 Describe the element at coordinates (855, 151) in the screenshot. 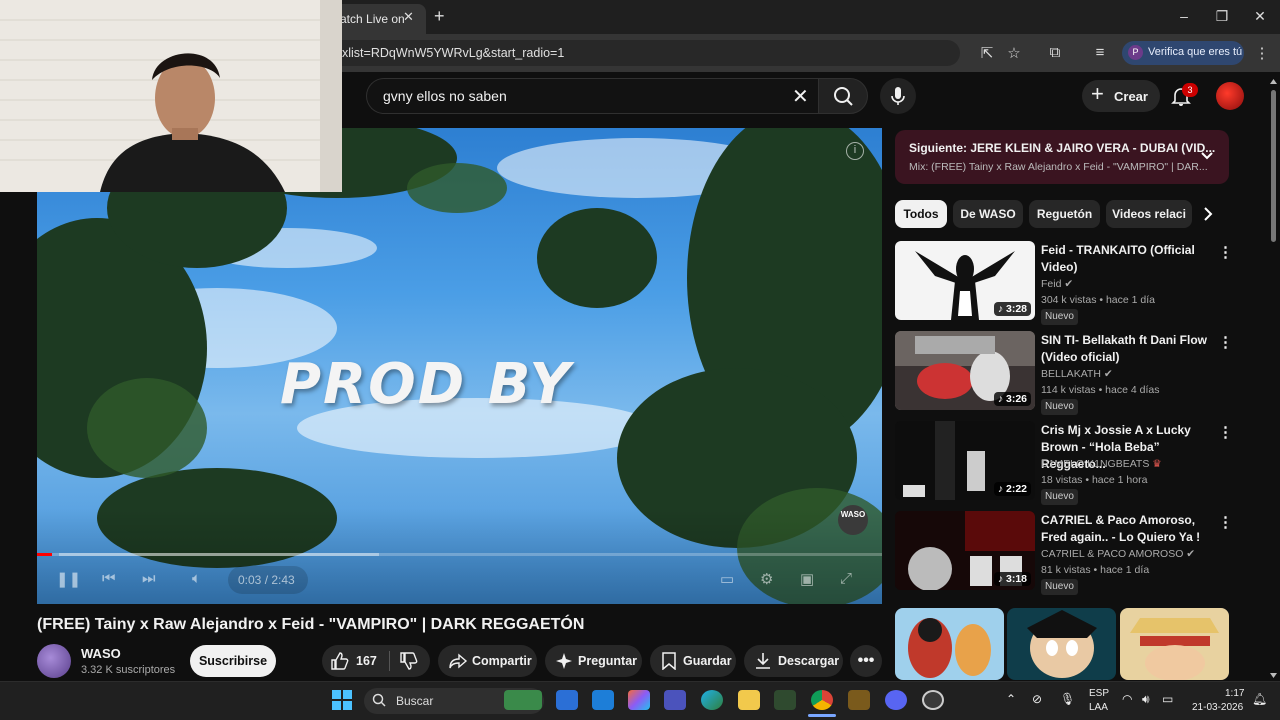

I see `info-icon: i` at that location.